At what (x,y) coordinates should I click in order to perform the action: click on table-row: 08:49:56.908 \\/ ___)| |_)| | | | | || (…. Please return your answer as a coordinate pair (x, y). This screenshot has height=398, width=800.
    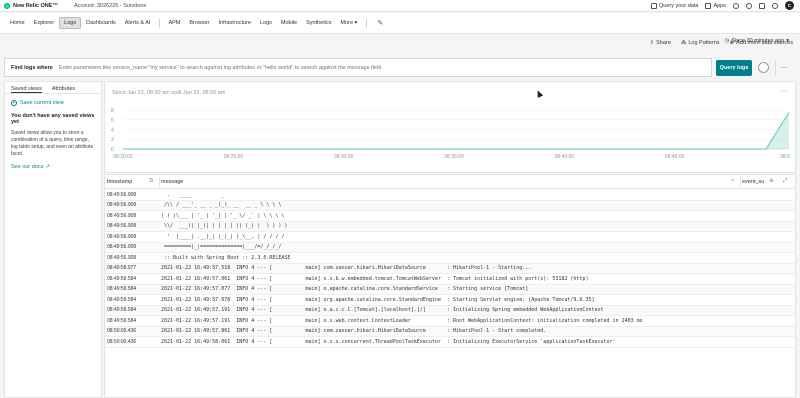
    Looking at the image, I should click on (450, 226).